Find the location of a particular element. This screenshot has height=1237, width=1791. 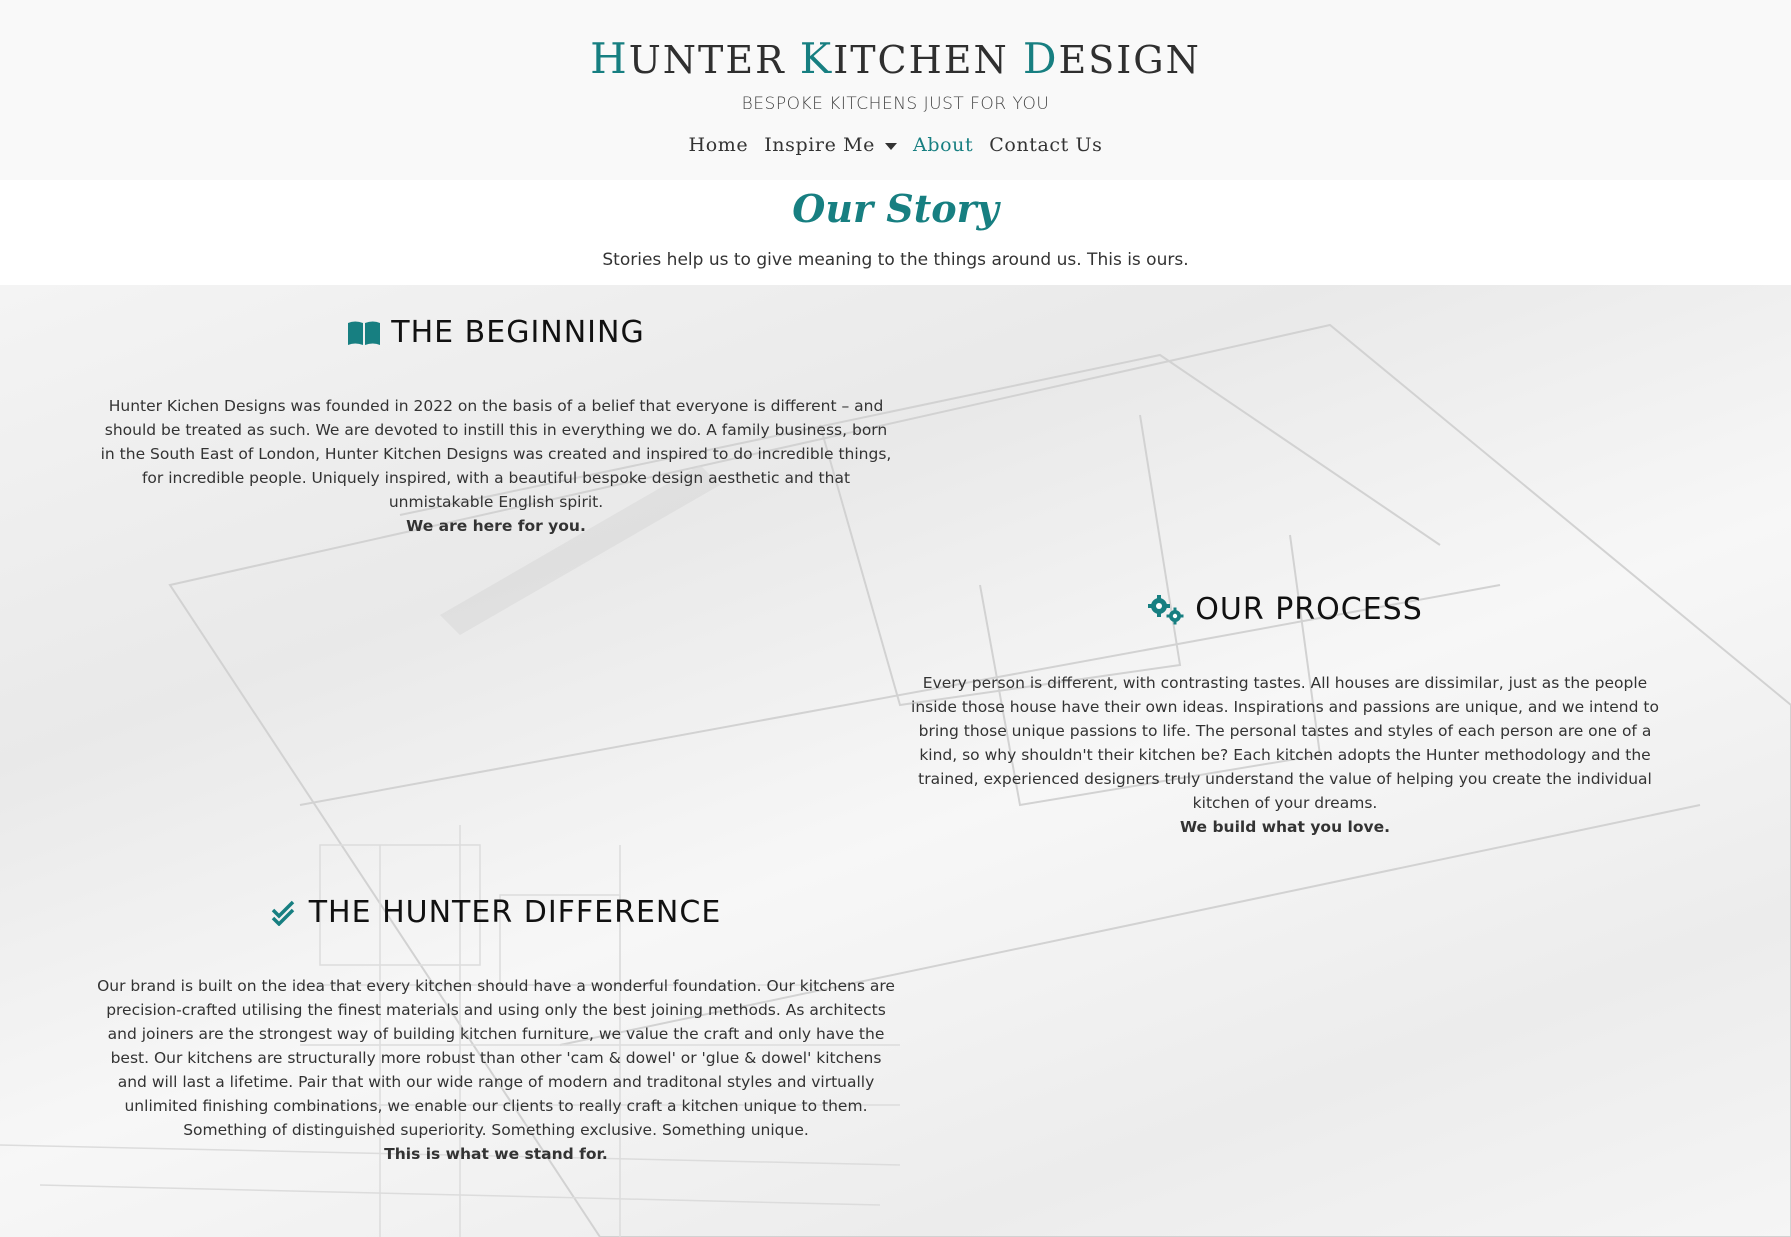

site-logo: HUNTER KITCHEN DESIGN is located at coordinates (895, 58).